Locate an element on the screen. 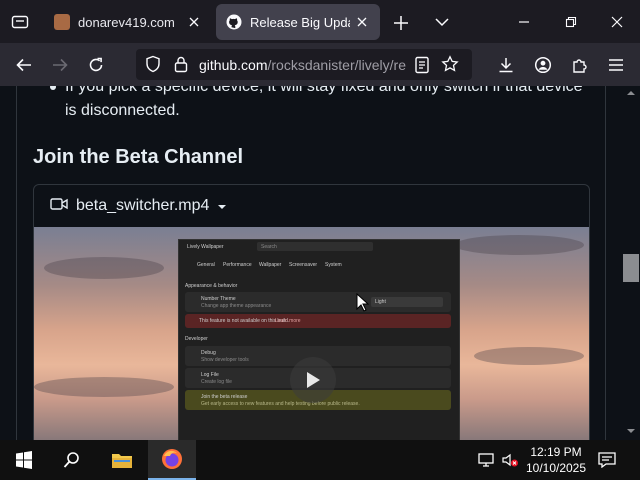  tab-overview-icon is located at coordinates (20, 21).